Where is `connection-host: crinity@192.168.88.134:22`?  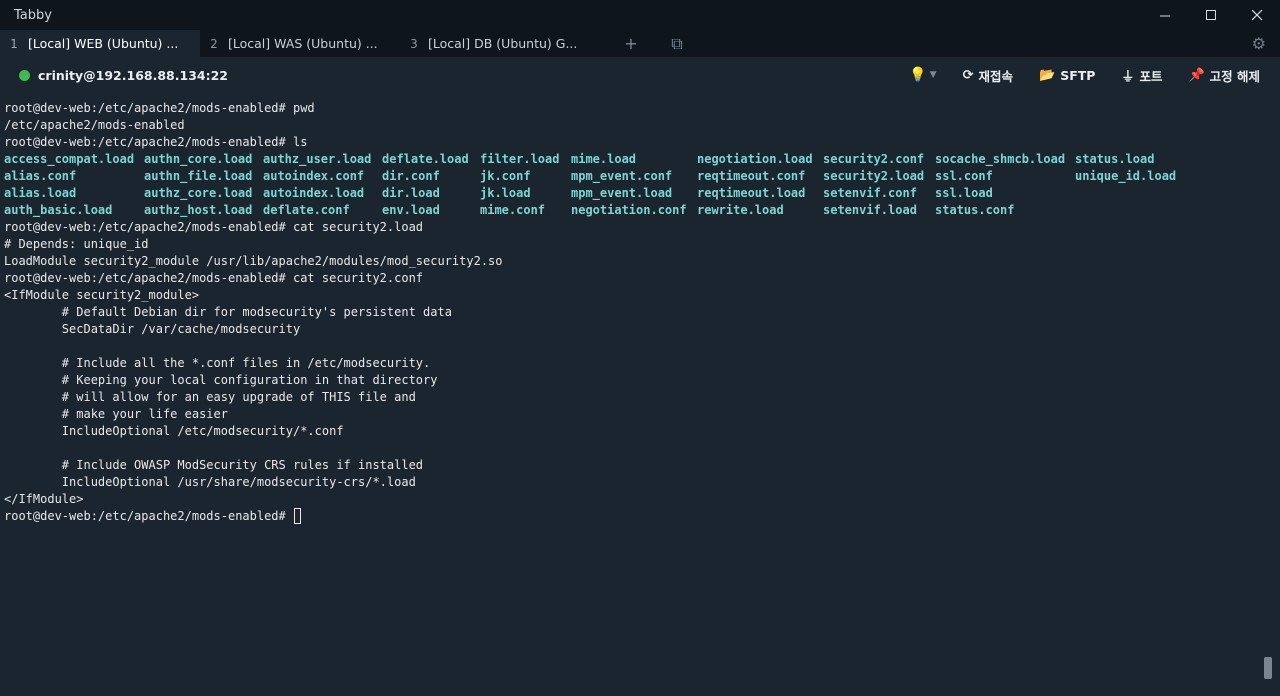
connection-host: crinity@192.168.88.134:22 is located at coordinates (133, 75).